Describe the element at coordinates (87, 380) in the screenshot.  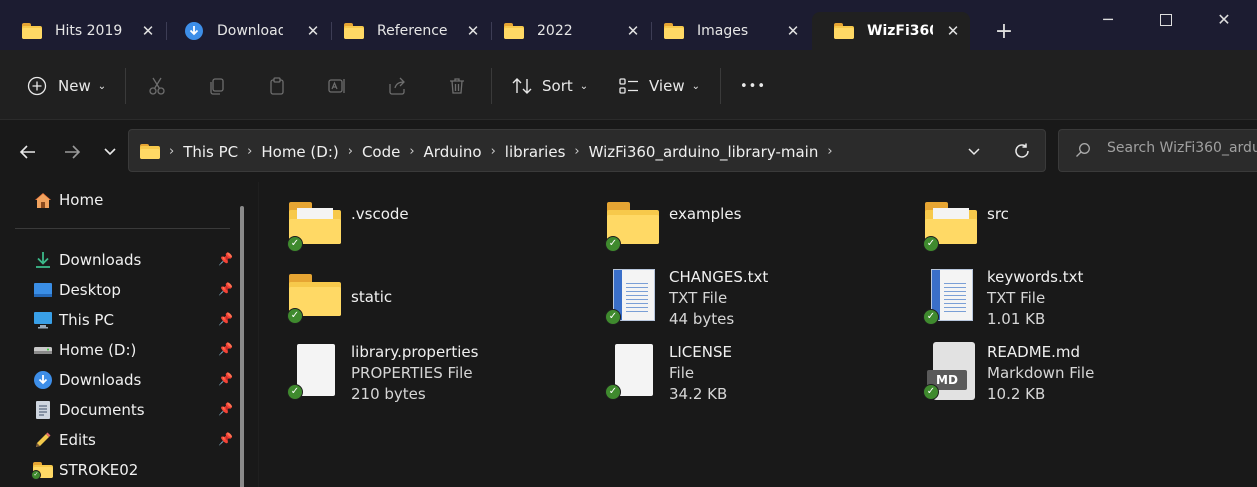
I see `sidebar-item-downloads-2: Downloads` at that location.